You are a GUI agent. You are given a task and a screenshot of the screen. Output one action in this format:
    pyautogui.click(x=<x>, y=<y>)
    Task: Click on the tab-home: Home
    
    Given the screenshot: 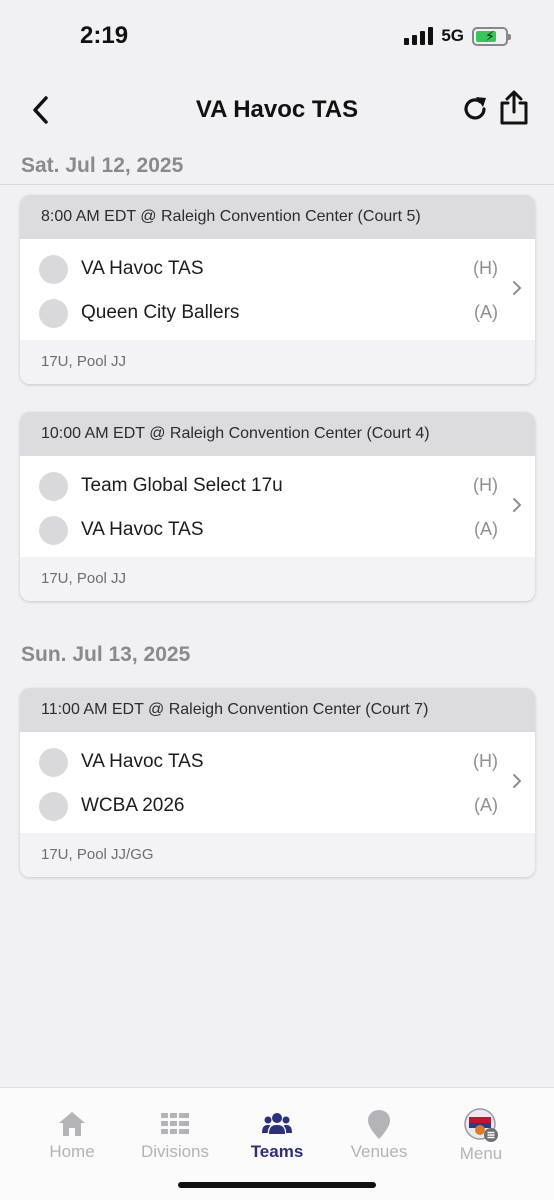 What is the action you would take?
    pyautogui.click(x=72, y=1135)
    